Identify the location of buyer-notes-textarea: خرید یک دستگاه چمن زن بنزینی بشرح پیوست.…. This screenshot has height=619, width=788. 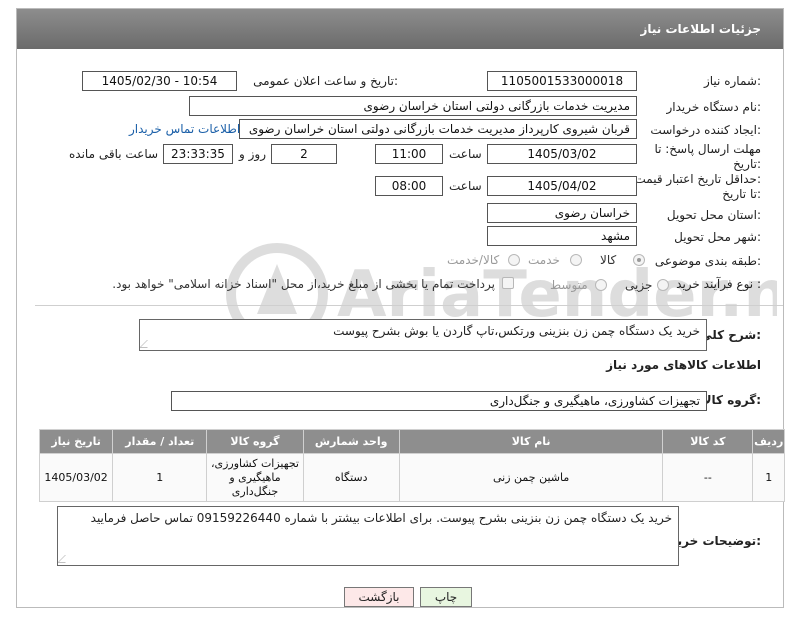
(368, 536).